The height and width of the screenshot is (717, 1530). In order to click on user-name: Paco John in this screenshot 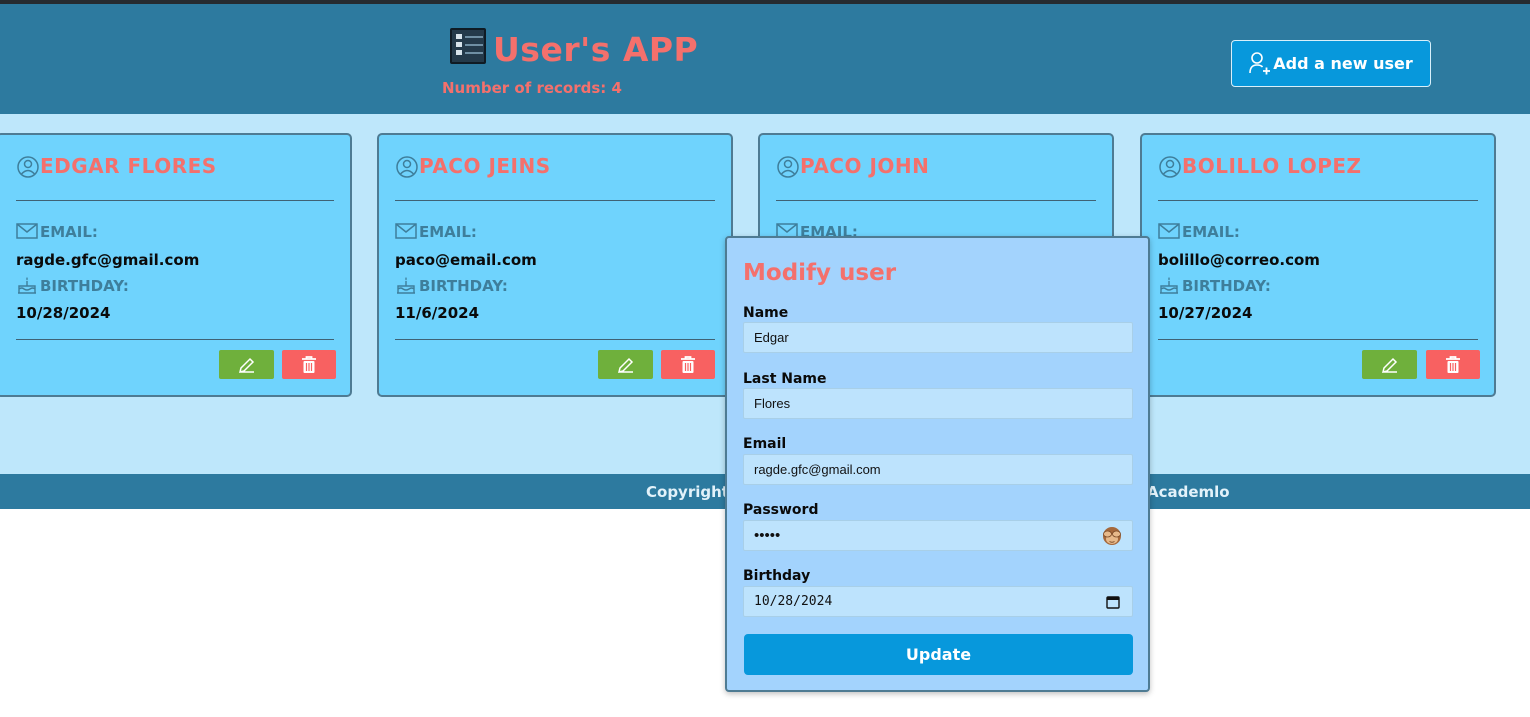, I will do `click(865, 166)`.